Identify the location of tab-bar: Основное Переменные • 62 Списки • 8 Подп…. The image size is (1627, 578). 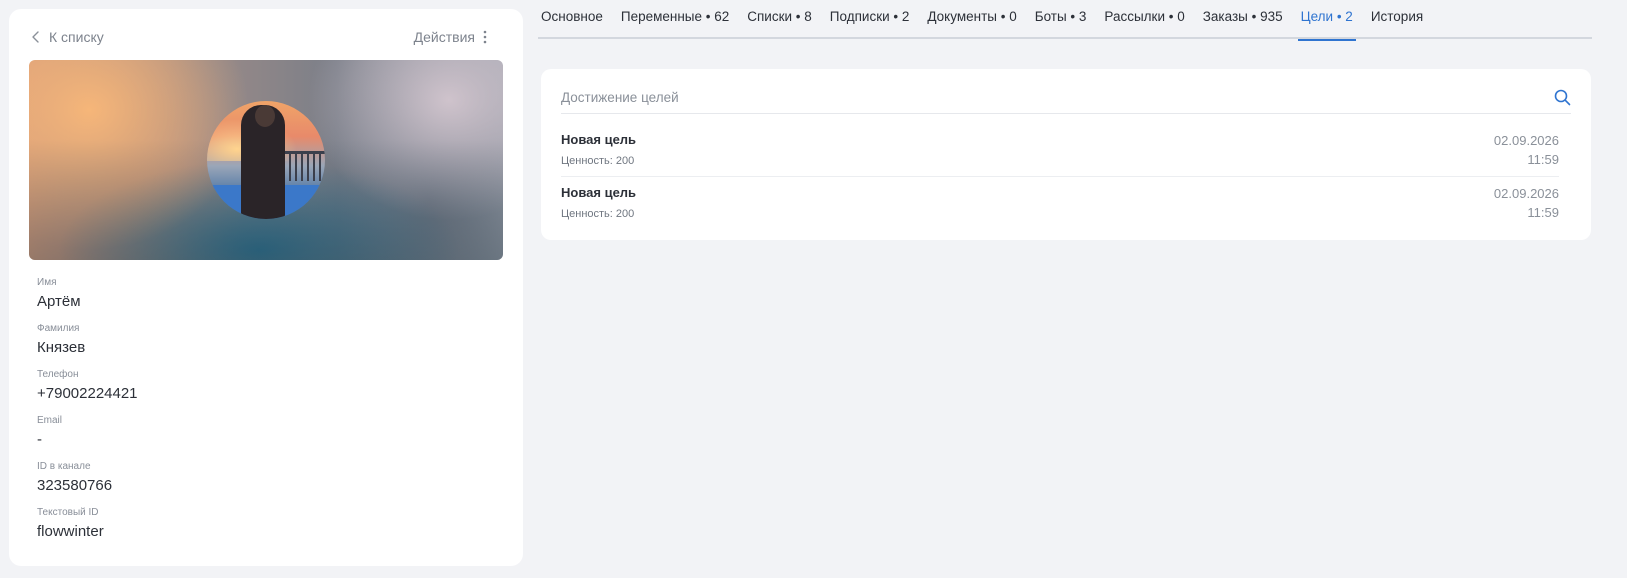
(1065, 20).